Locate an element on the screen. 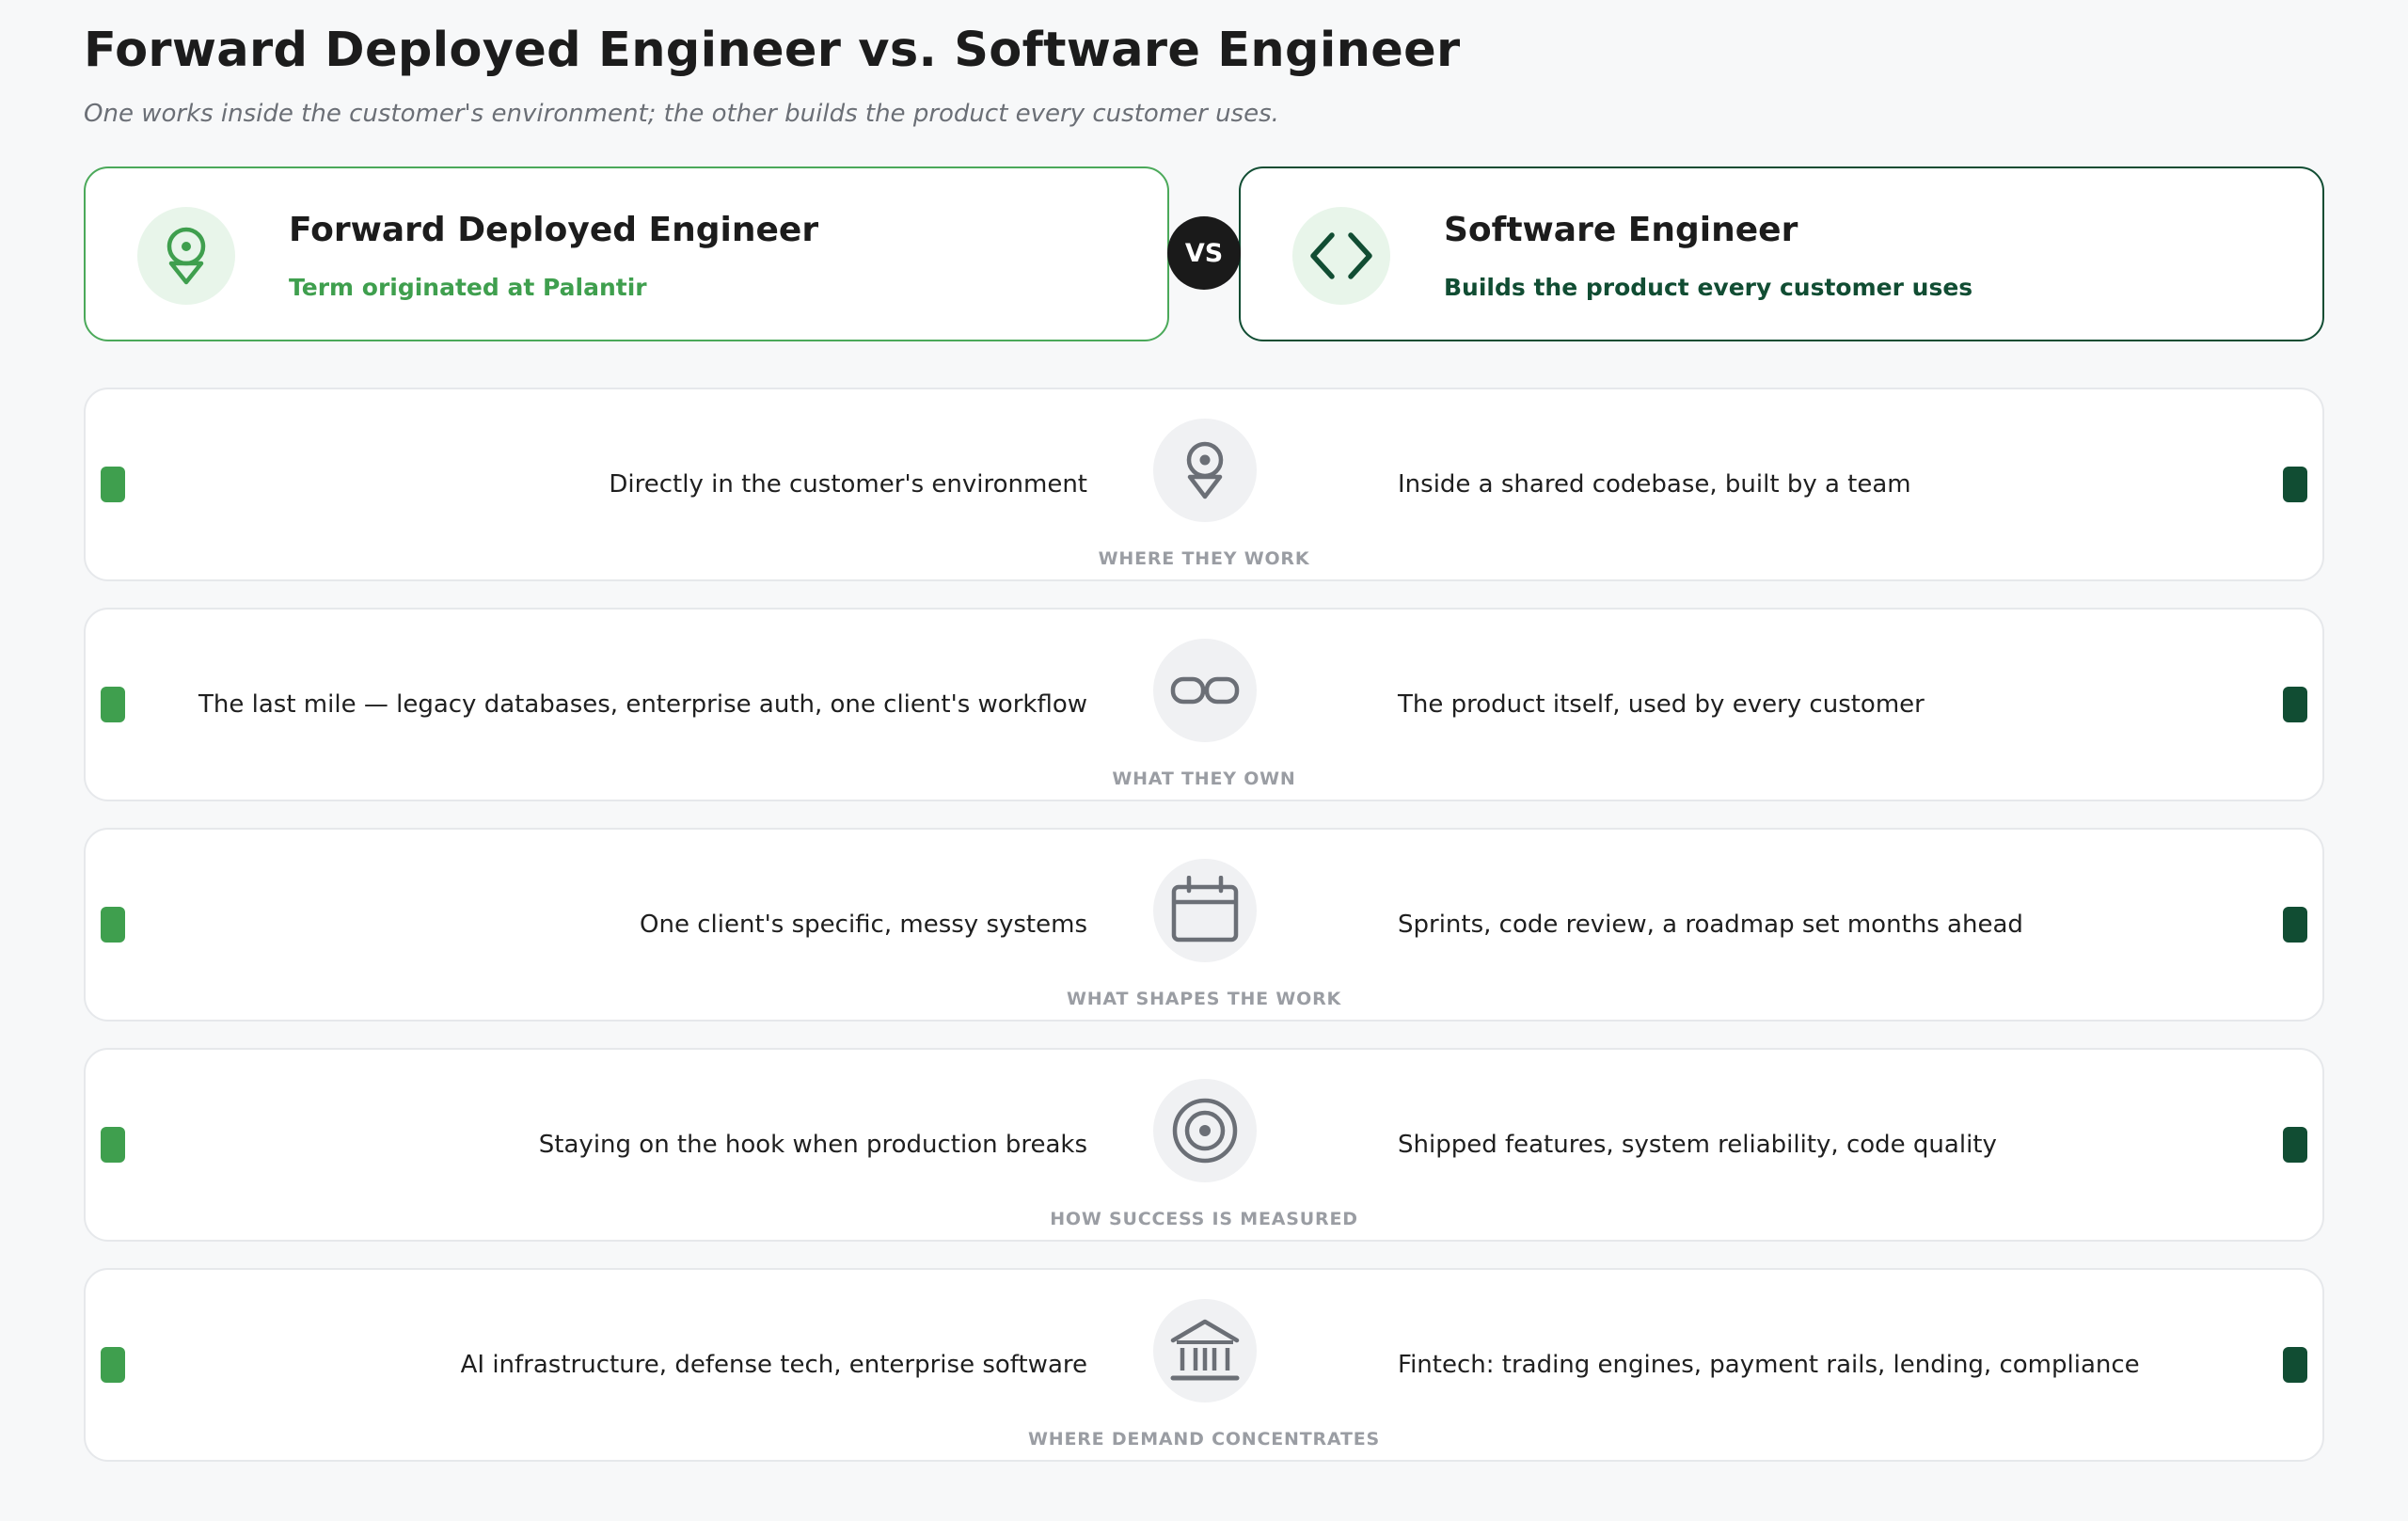 The height and width of the screenshot is (1521, 2408). row-category-label: WHERE DEMAND CONCENTRATES is located at coordinates (1204, 1439).